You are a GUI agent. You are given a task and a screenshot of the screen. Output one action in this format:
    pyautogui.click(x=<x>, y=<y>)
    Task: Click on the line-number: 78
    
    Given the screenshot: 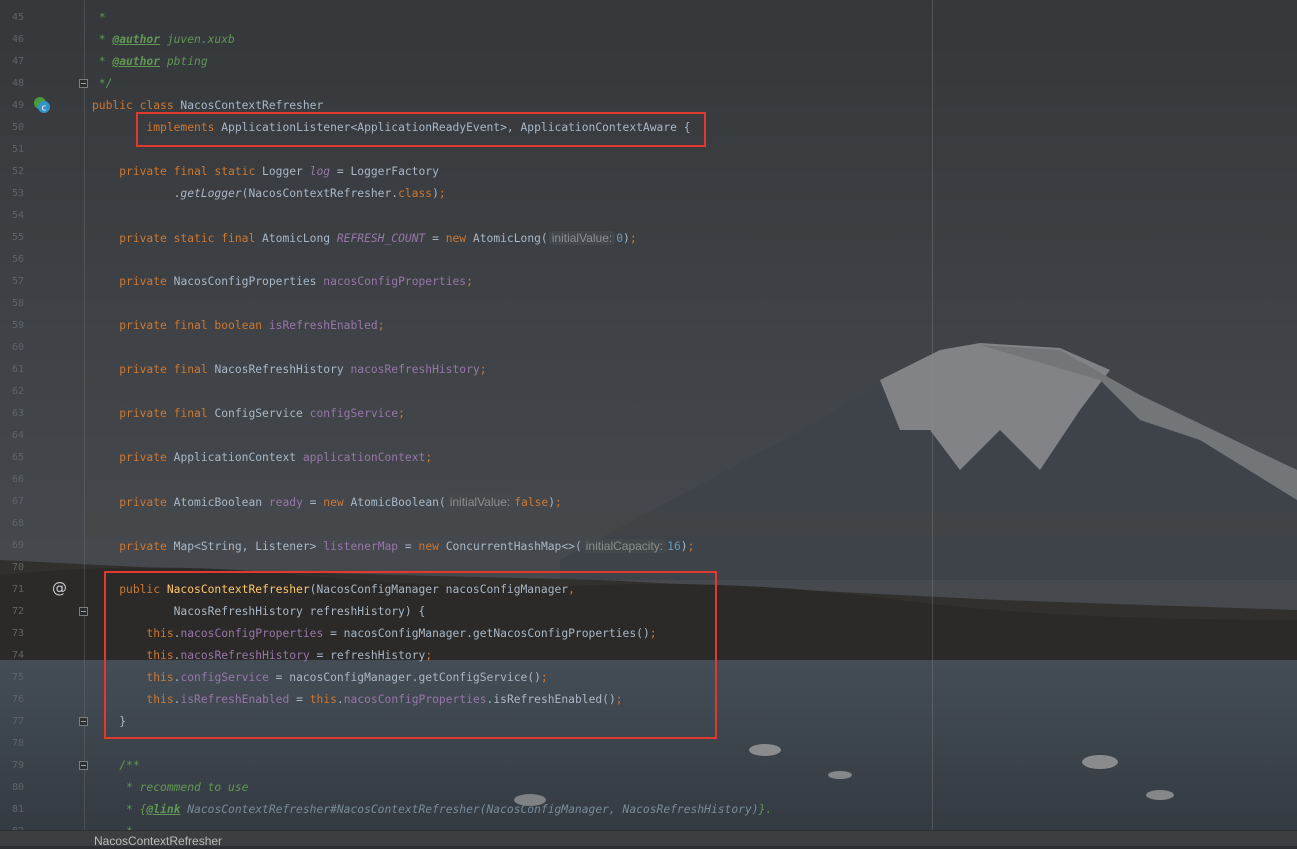 What is the action you would take?
    pyautogui.click(x=12, y=744)
    